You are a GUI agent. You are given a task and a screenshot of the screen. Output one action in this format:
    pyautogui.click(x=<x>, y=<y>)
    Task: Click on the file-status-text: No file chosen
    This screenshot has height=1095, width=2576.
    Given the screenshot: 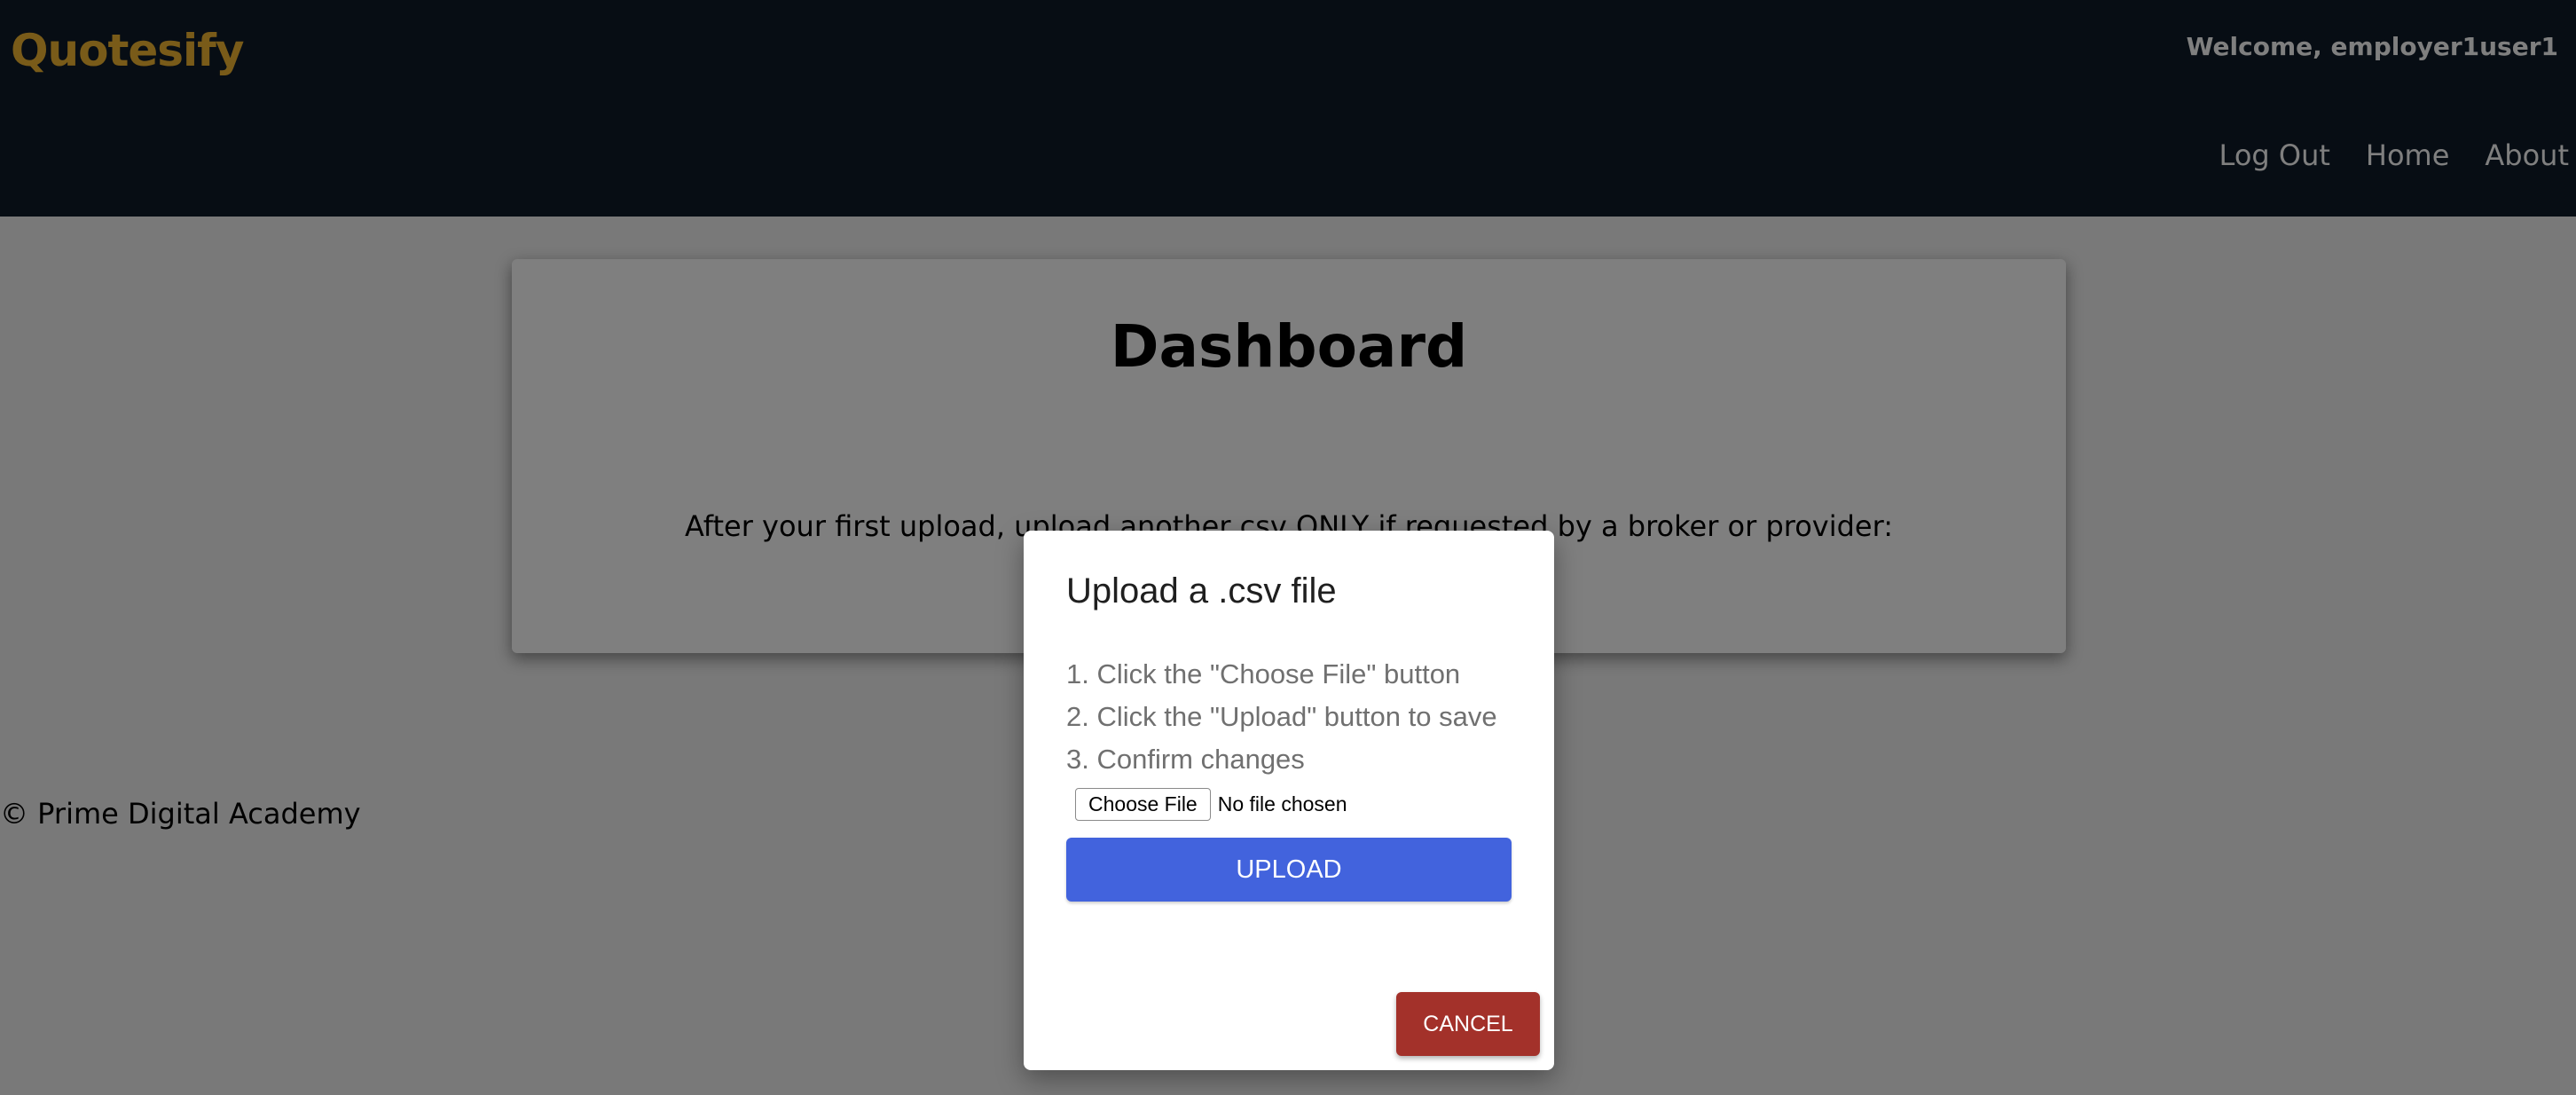 What is the action you would take?
    pyautogui.click(x=1282, y=803)
    